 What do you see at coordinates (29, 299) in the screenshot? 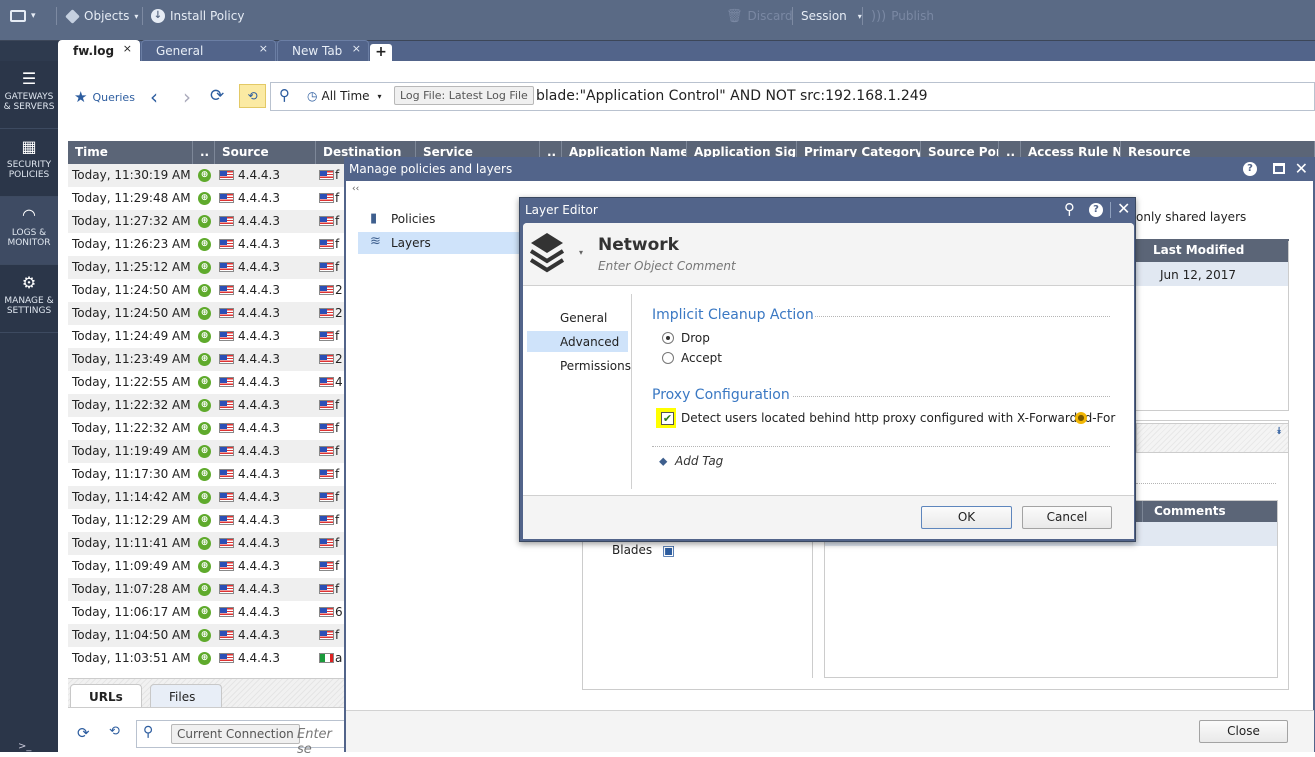
I see `nav-manage-settings: ⚙ MANAGE & SETTINGS` at bounding box center [29, 299].